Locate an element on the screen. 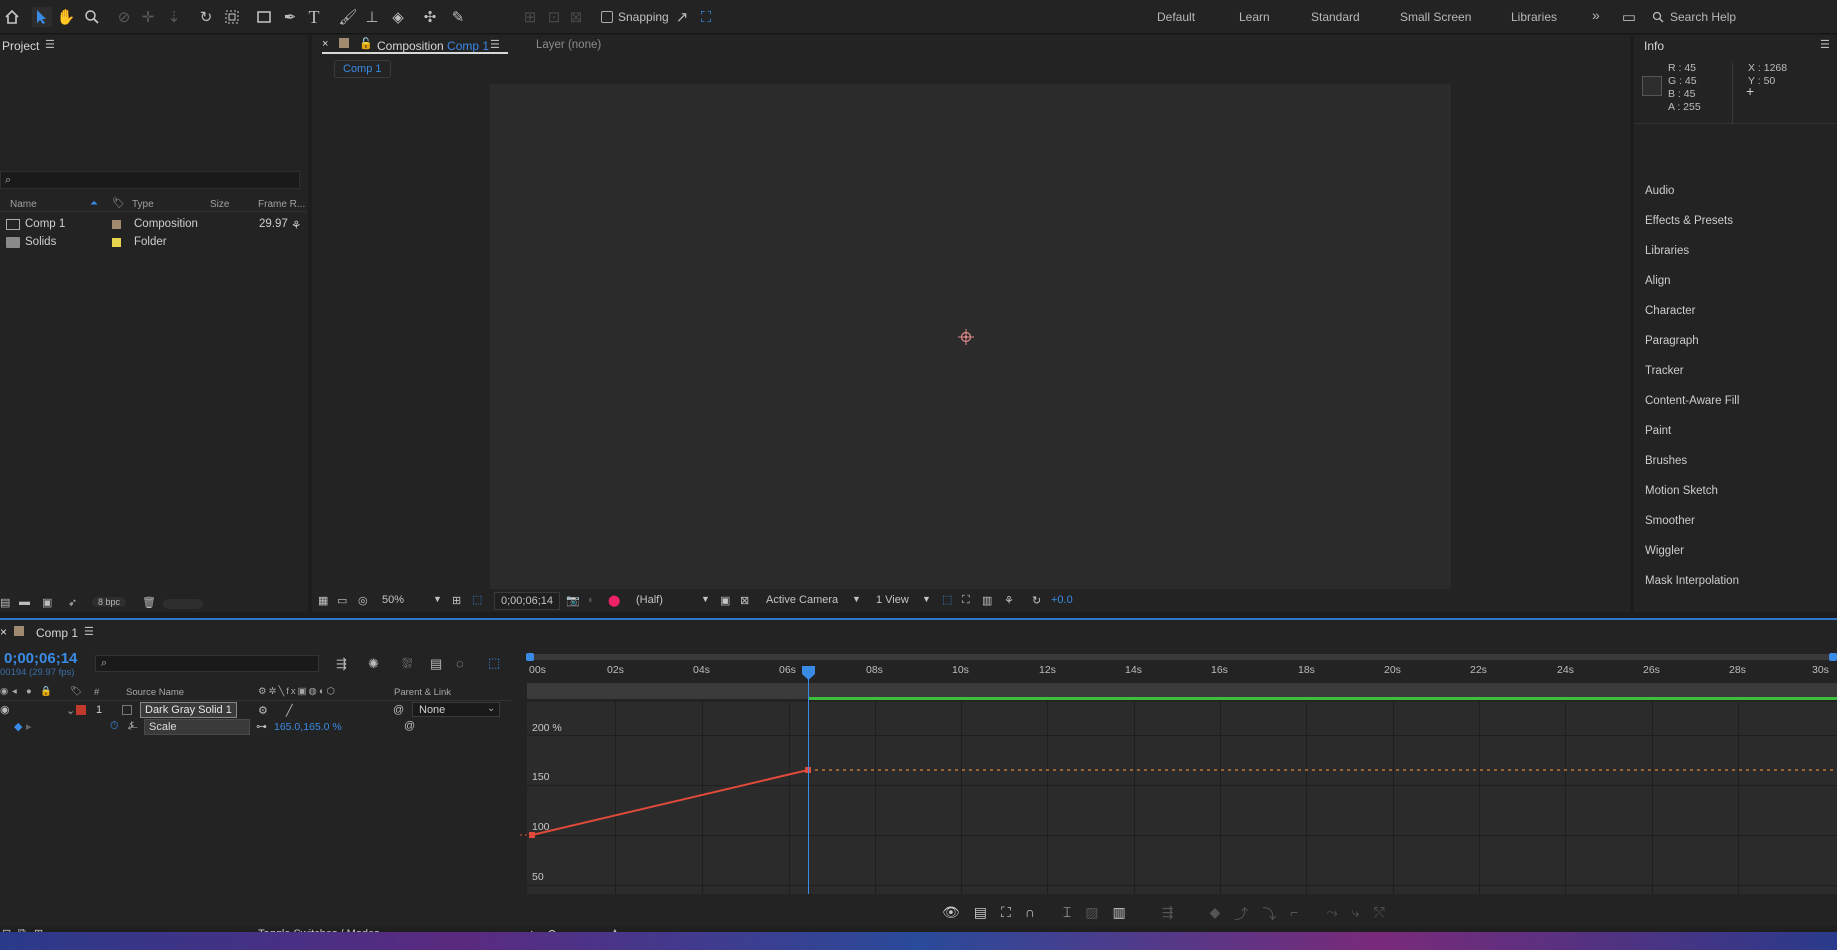 The width and height of the screenshot is (1837, 950). transform-box-icon: ⛶ is located at coordinates (1006, 914).